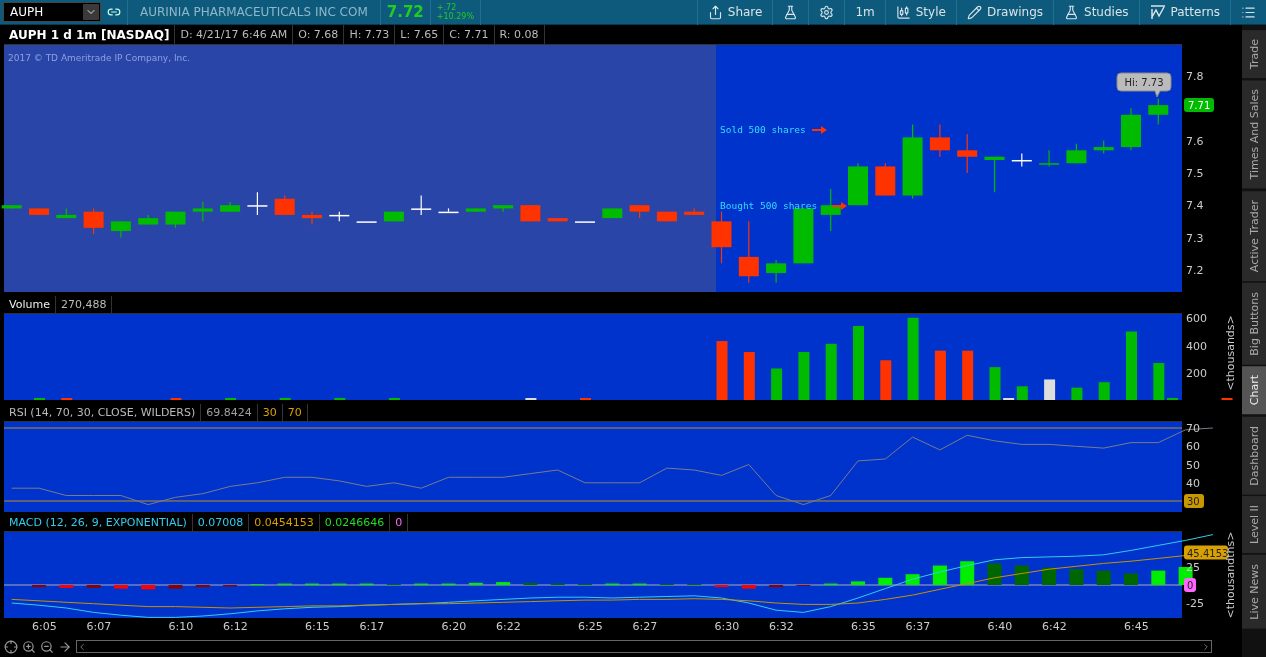  I want to click on link-icon, so click(114, 12).